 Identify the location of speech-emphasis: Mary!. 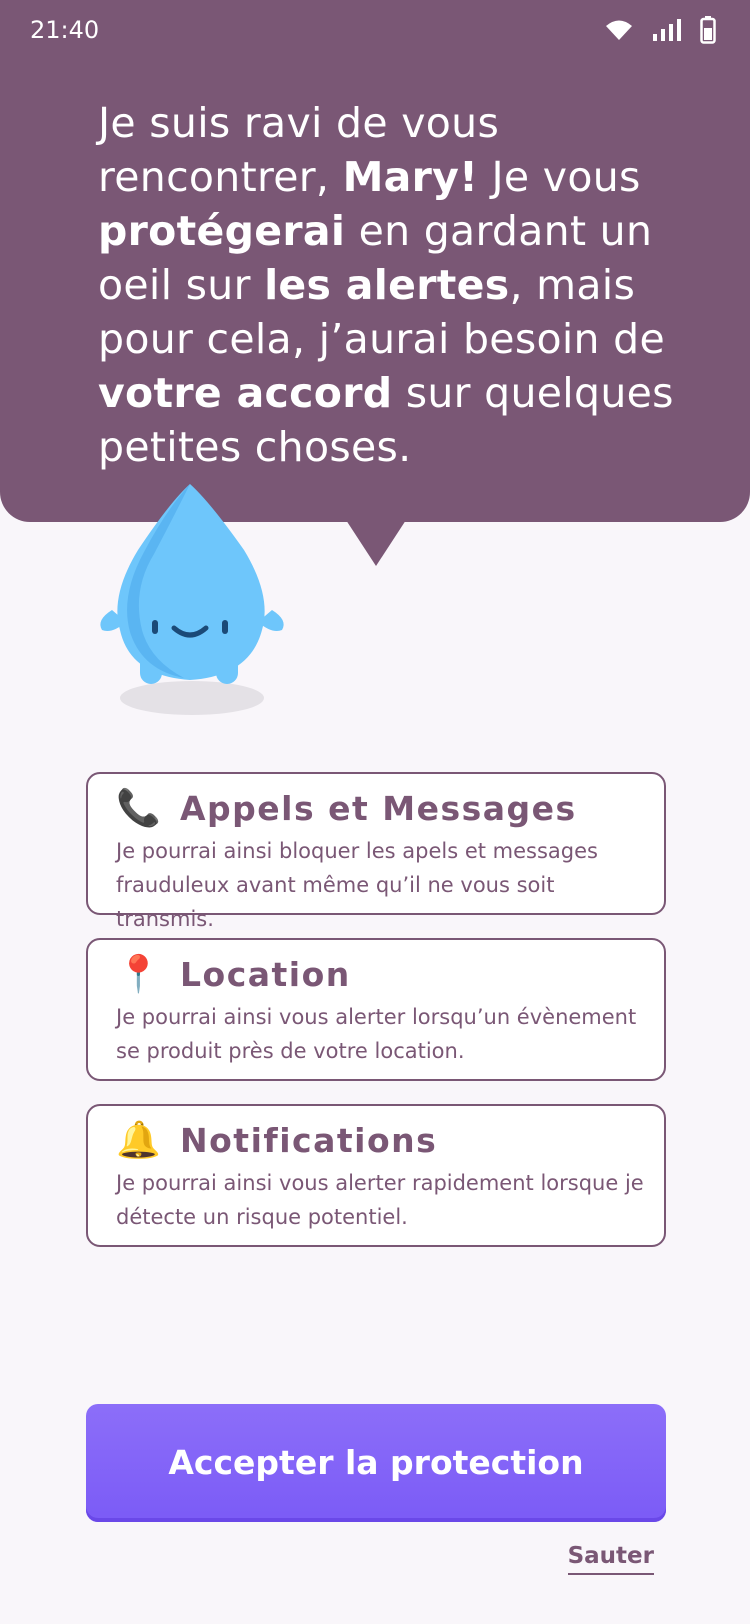
(410, 177).